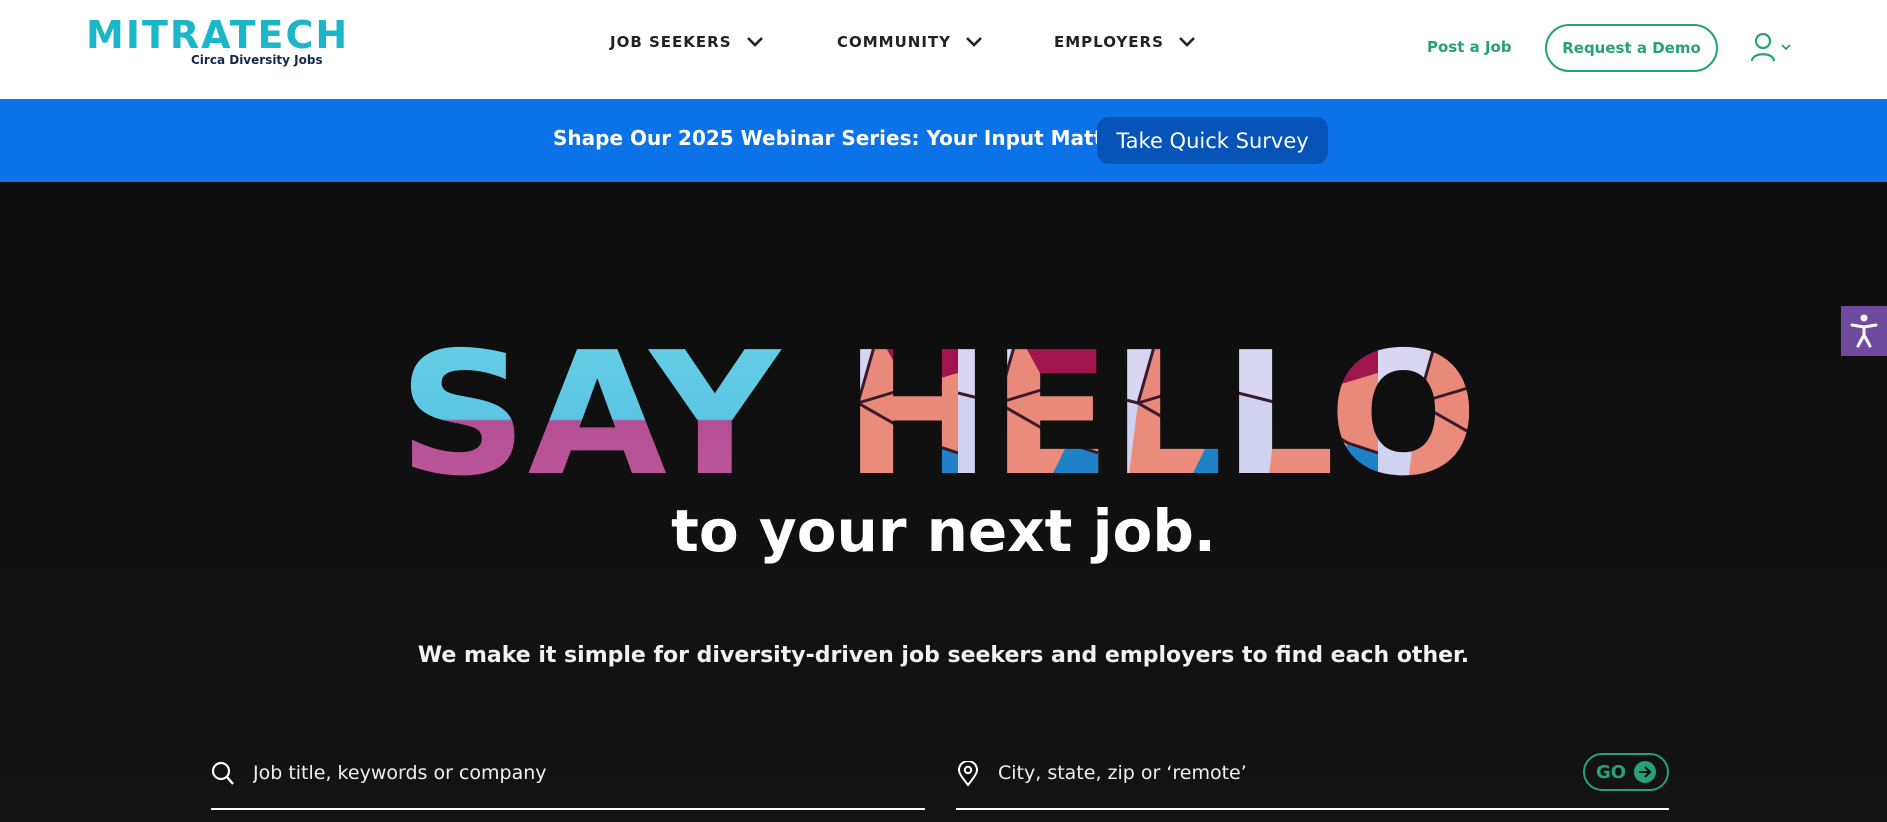  What do you see at coordinates (943, 531) in the screenshot?
I see `hero-subheadline: to your next job.` at bounding box center [943, 531].